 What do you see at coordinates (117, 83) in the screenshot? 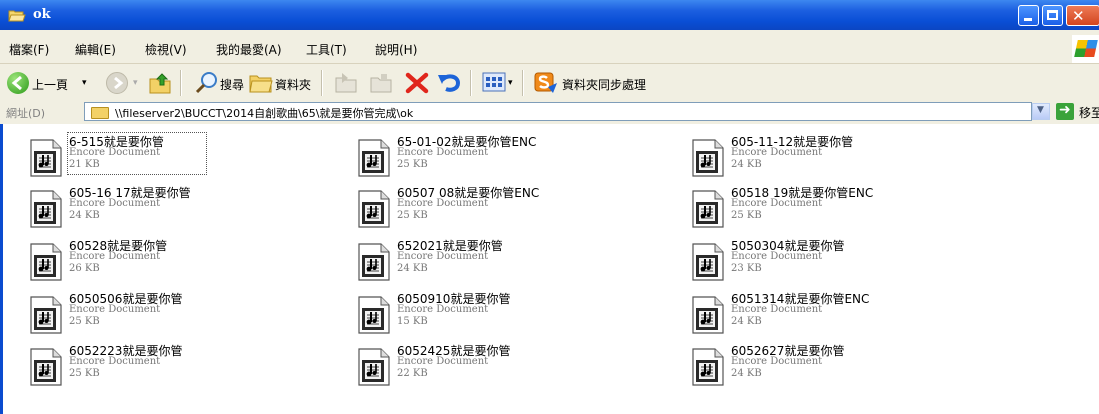
I see `forward-arrow-icon` at bounding box center [117, 83].